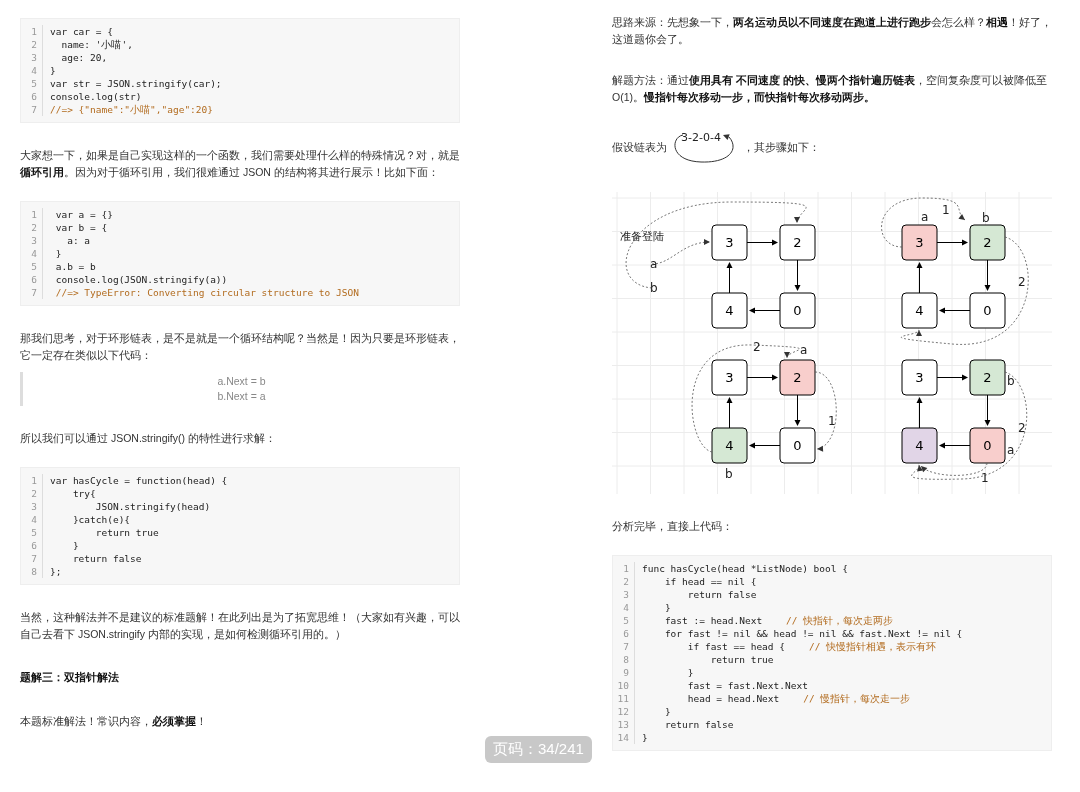  Describe the element at coordinates (639, 148) in the screenshot. I see `loop-intro-text: 假设链表为` at that location.